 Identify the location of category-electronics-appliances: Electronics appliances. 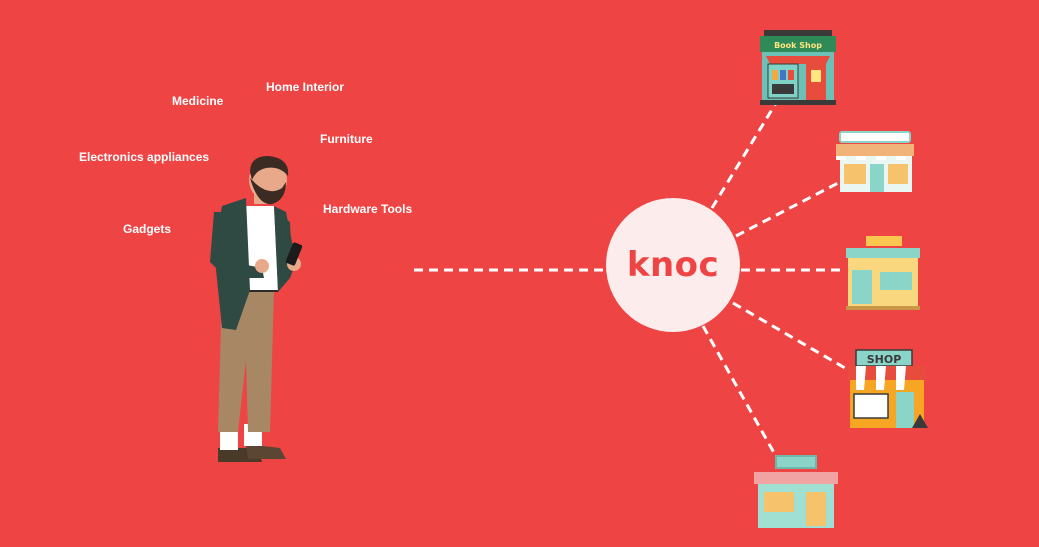
(144, 157).